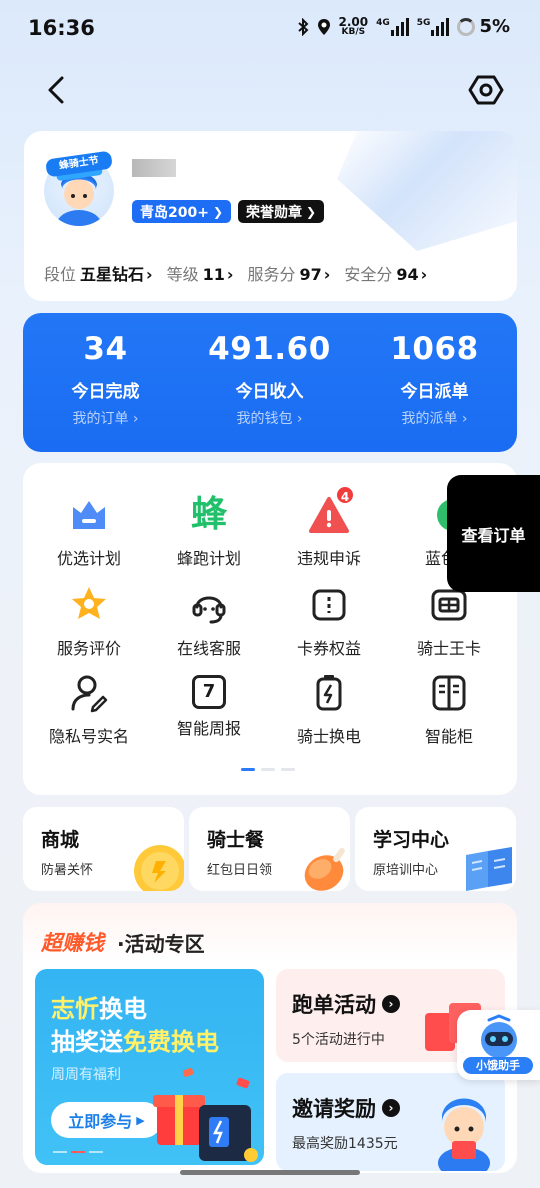 The image size is (540, 1188). I want to click on battery-percent: 5%, so click(494, 26).